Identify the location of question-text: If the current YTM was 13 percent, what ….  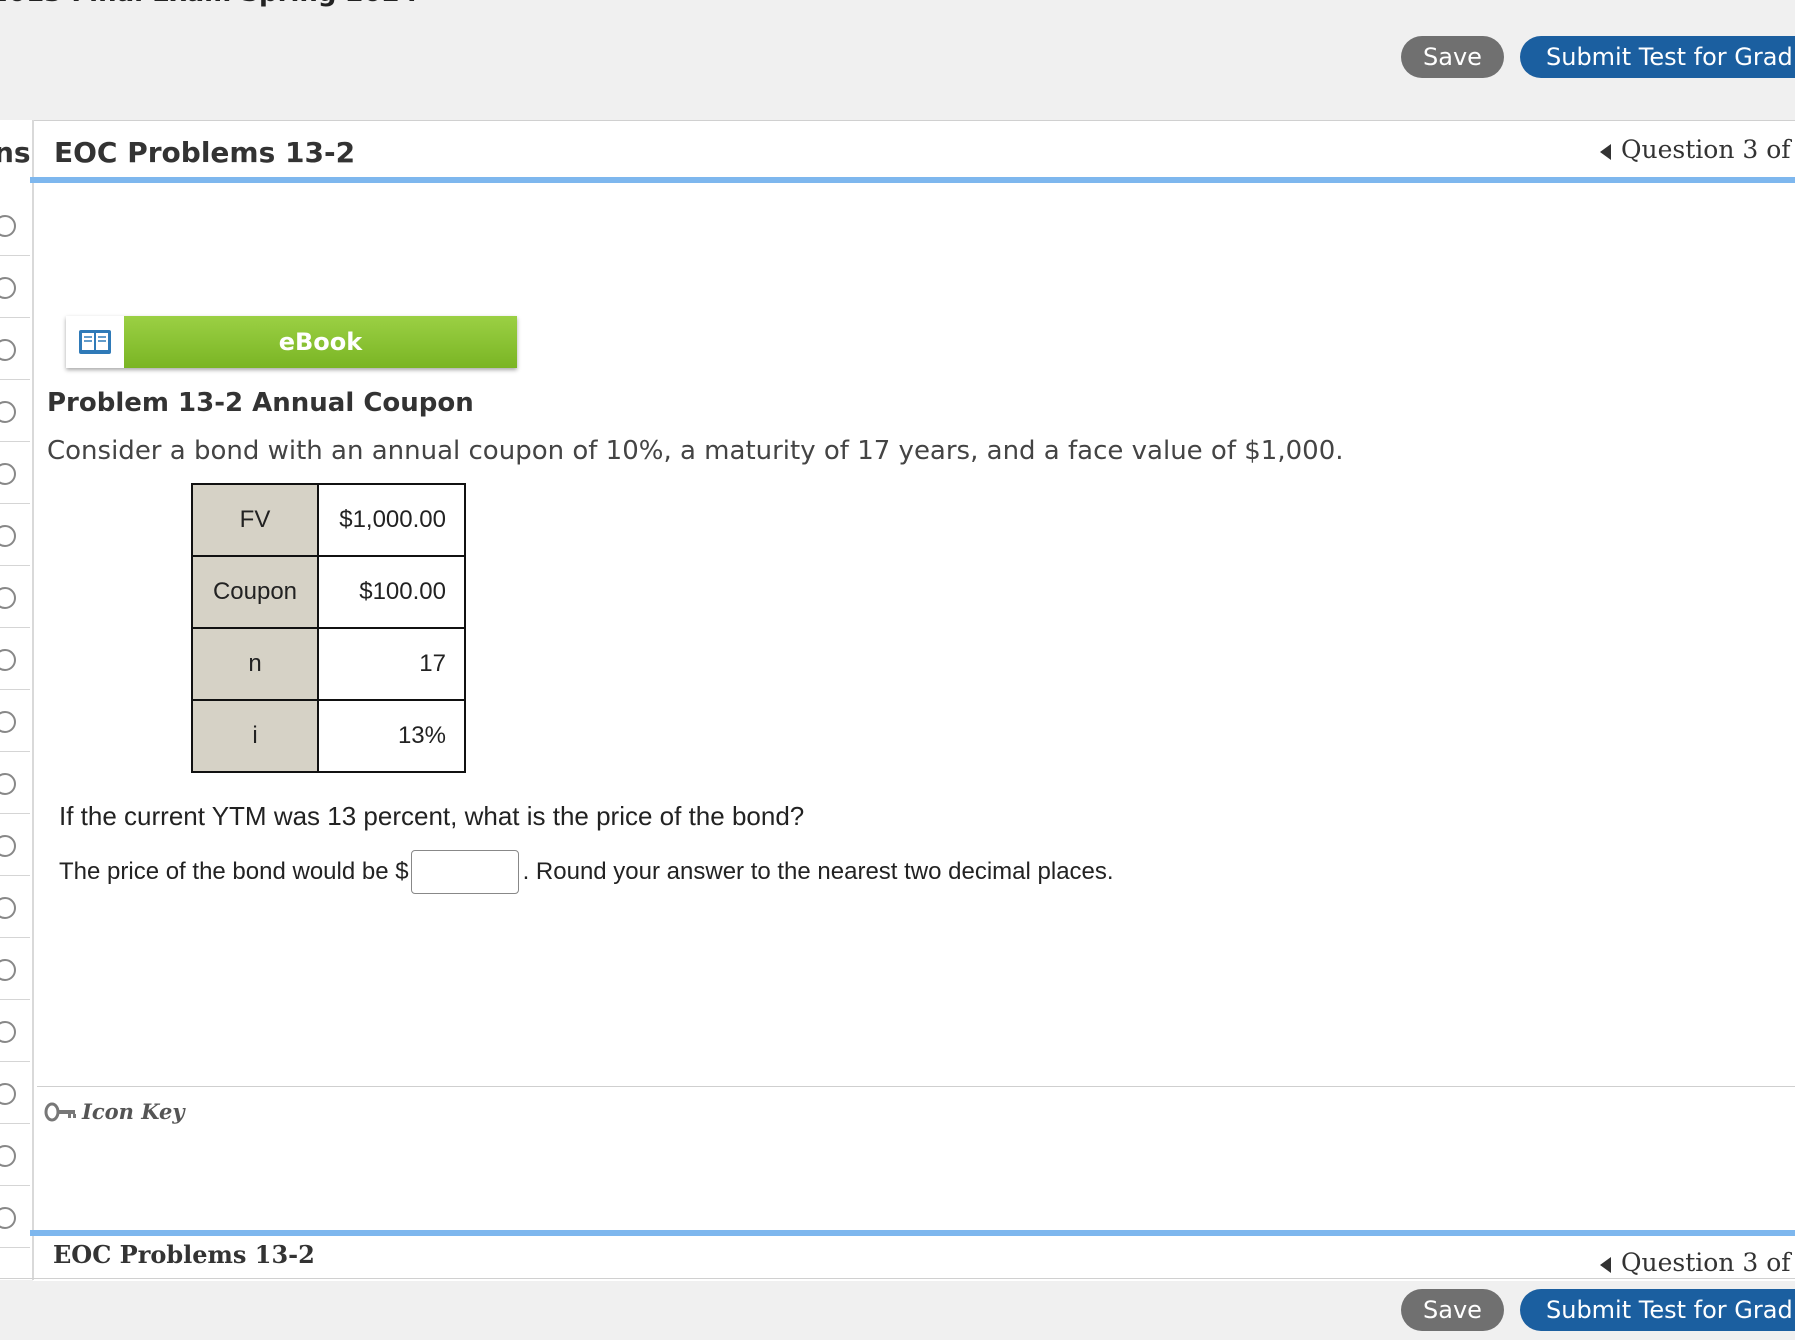
(432, 816).